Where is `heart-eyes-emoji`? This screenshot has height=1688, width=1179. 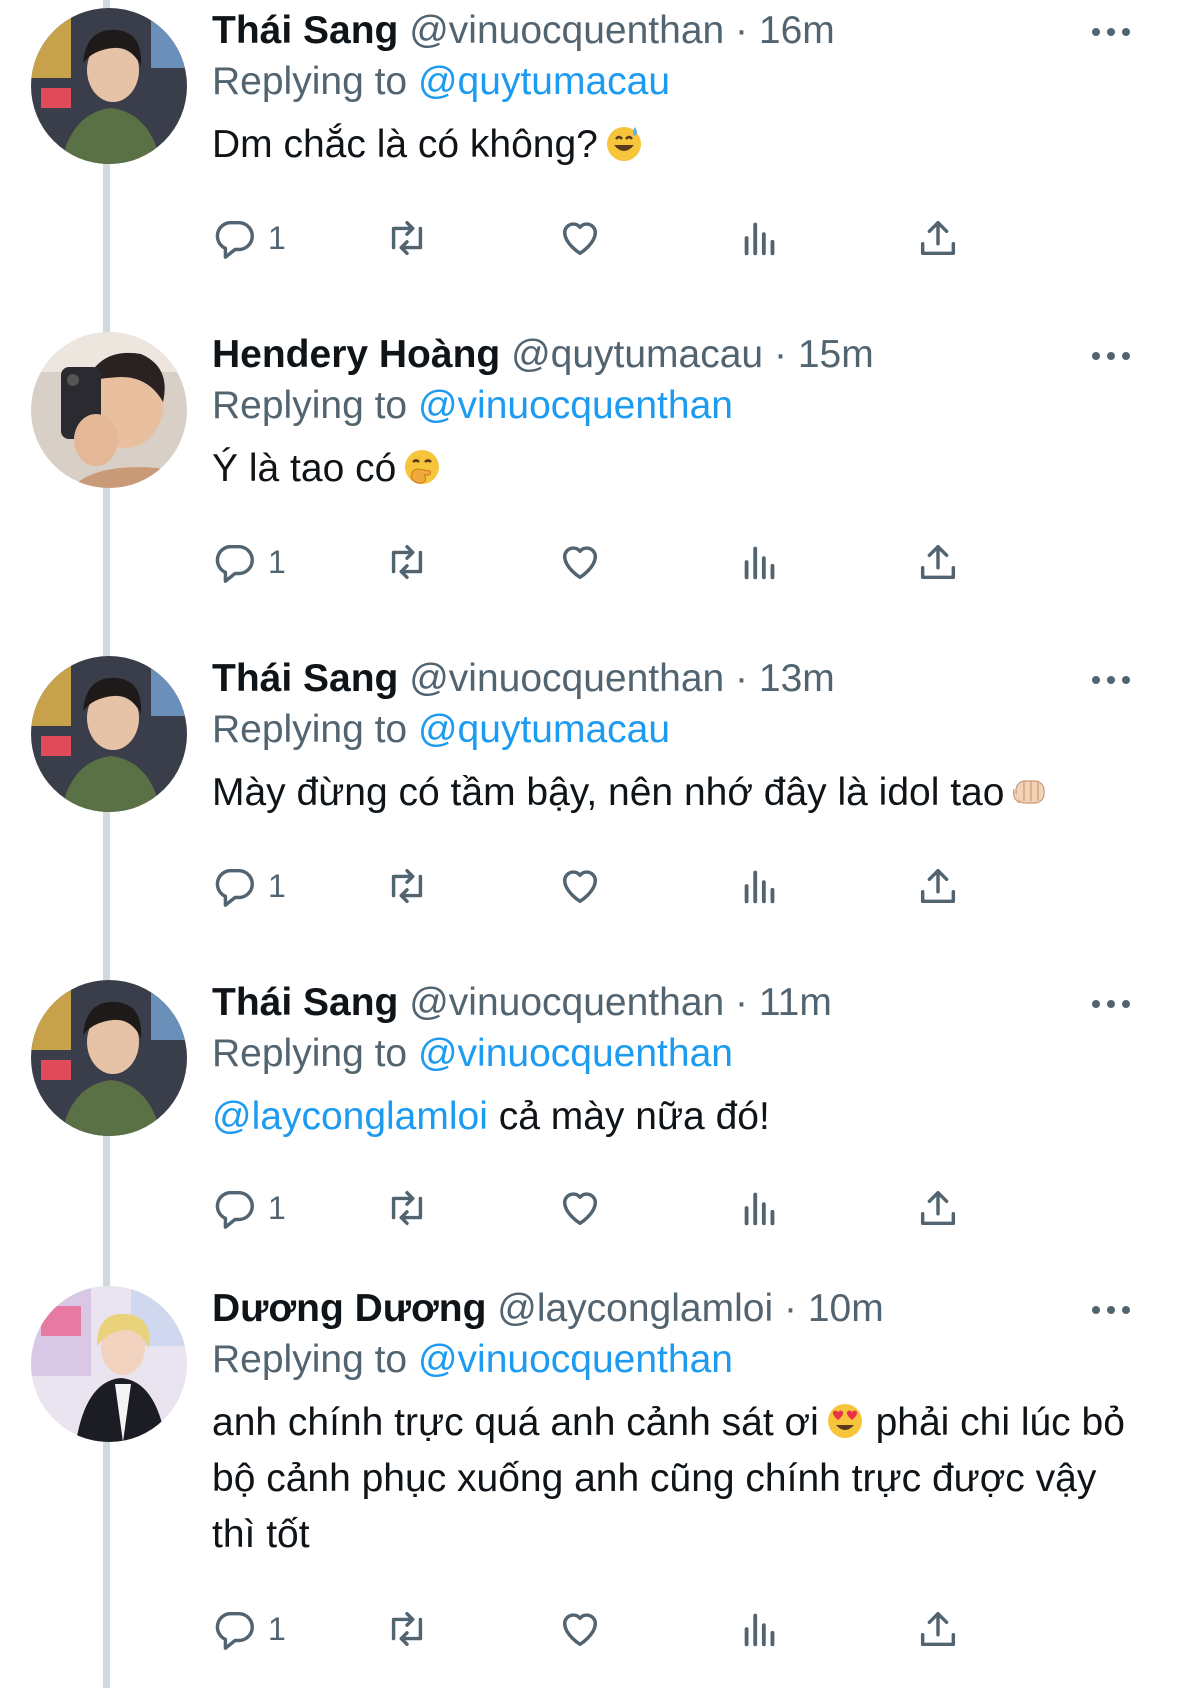 heart-eyes-emoji is located at coordinates (844, 1421).